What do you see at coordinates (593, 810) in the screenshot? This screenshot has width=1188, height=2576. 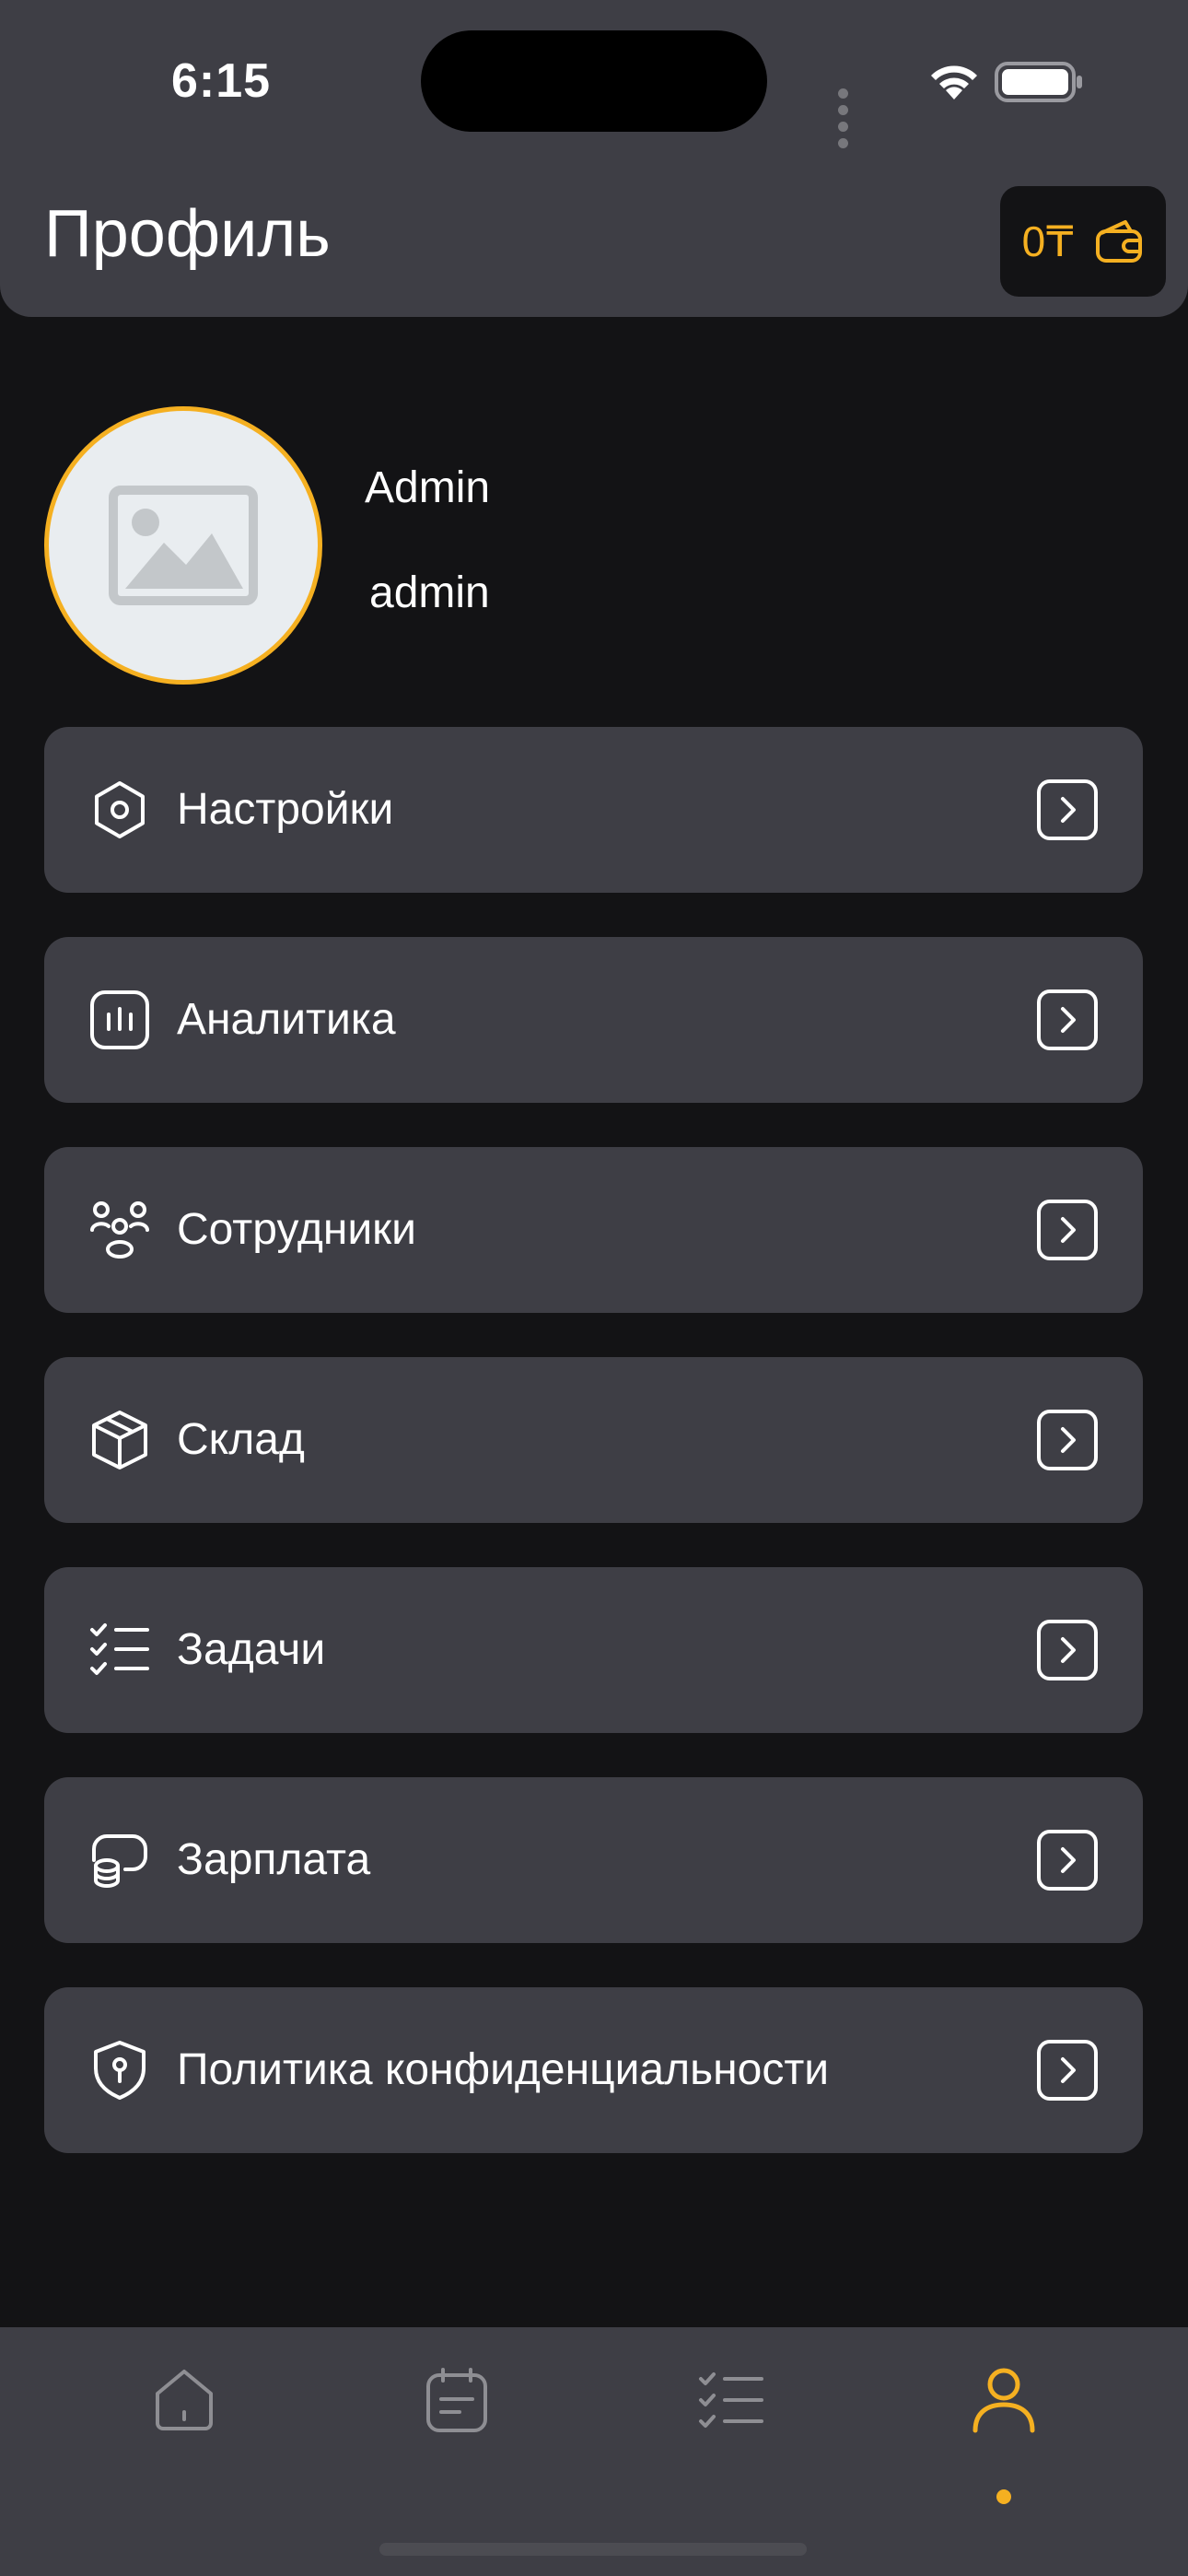 I see `menu-item-settings: Настройки` at bounding box center [593, 810].